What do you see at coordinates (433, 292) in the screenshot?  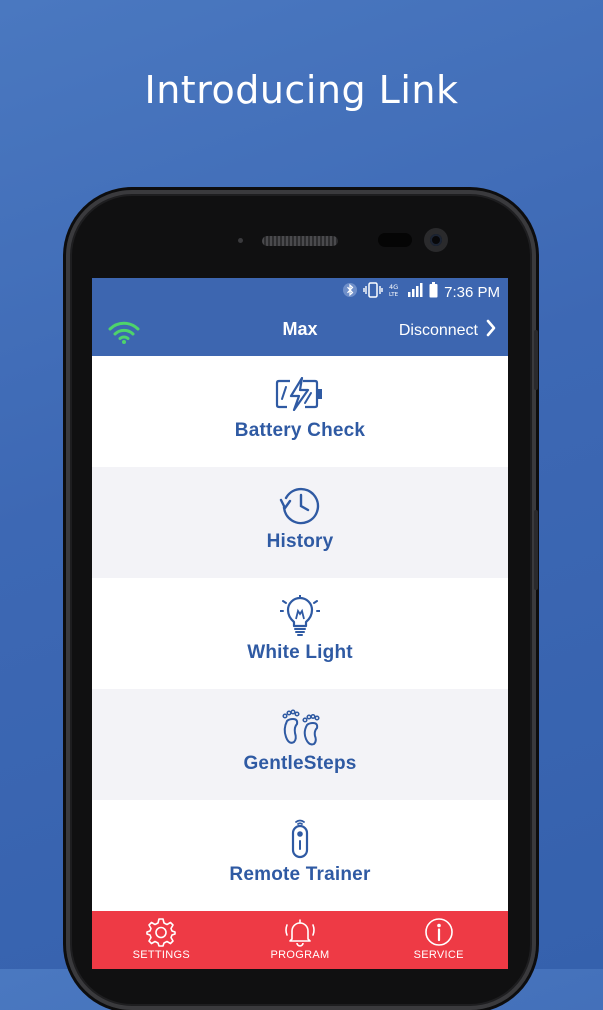 I see `battery-icon` at bounding box center [433, 292].